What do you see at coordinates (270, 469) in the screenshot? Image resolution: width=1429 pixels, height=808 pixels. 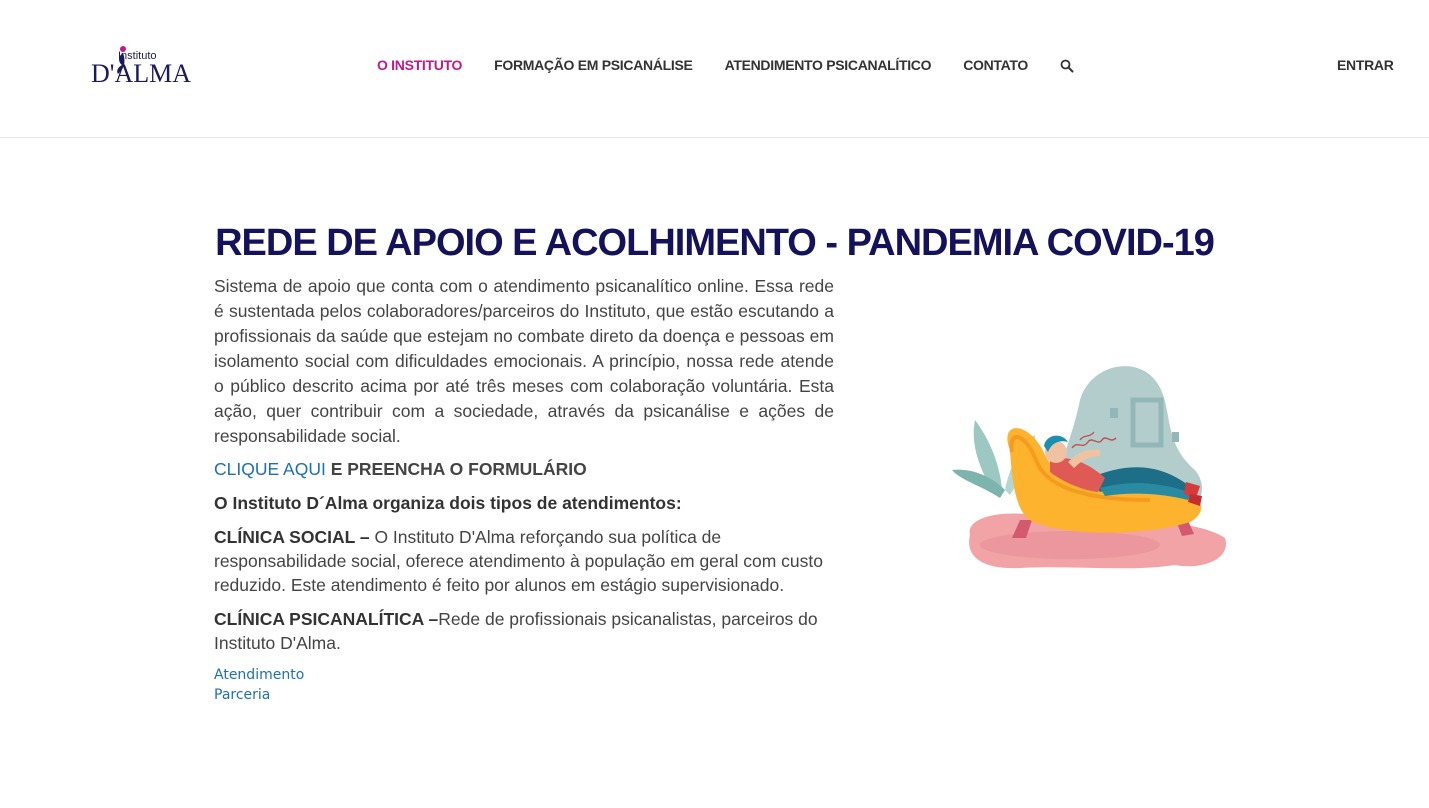 I see `click-here-link: CLIQUE AQUI` at bounding box center [270, 469].